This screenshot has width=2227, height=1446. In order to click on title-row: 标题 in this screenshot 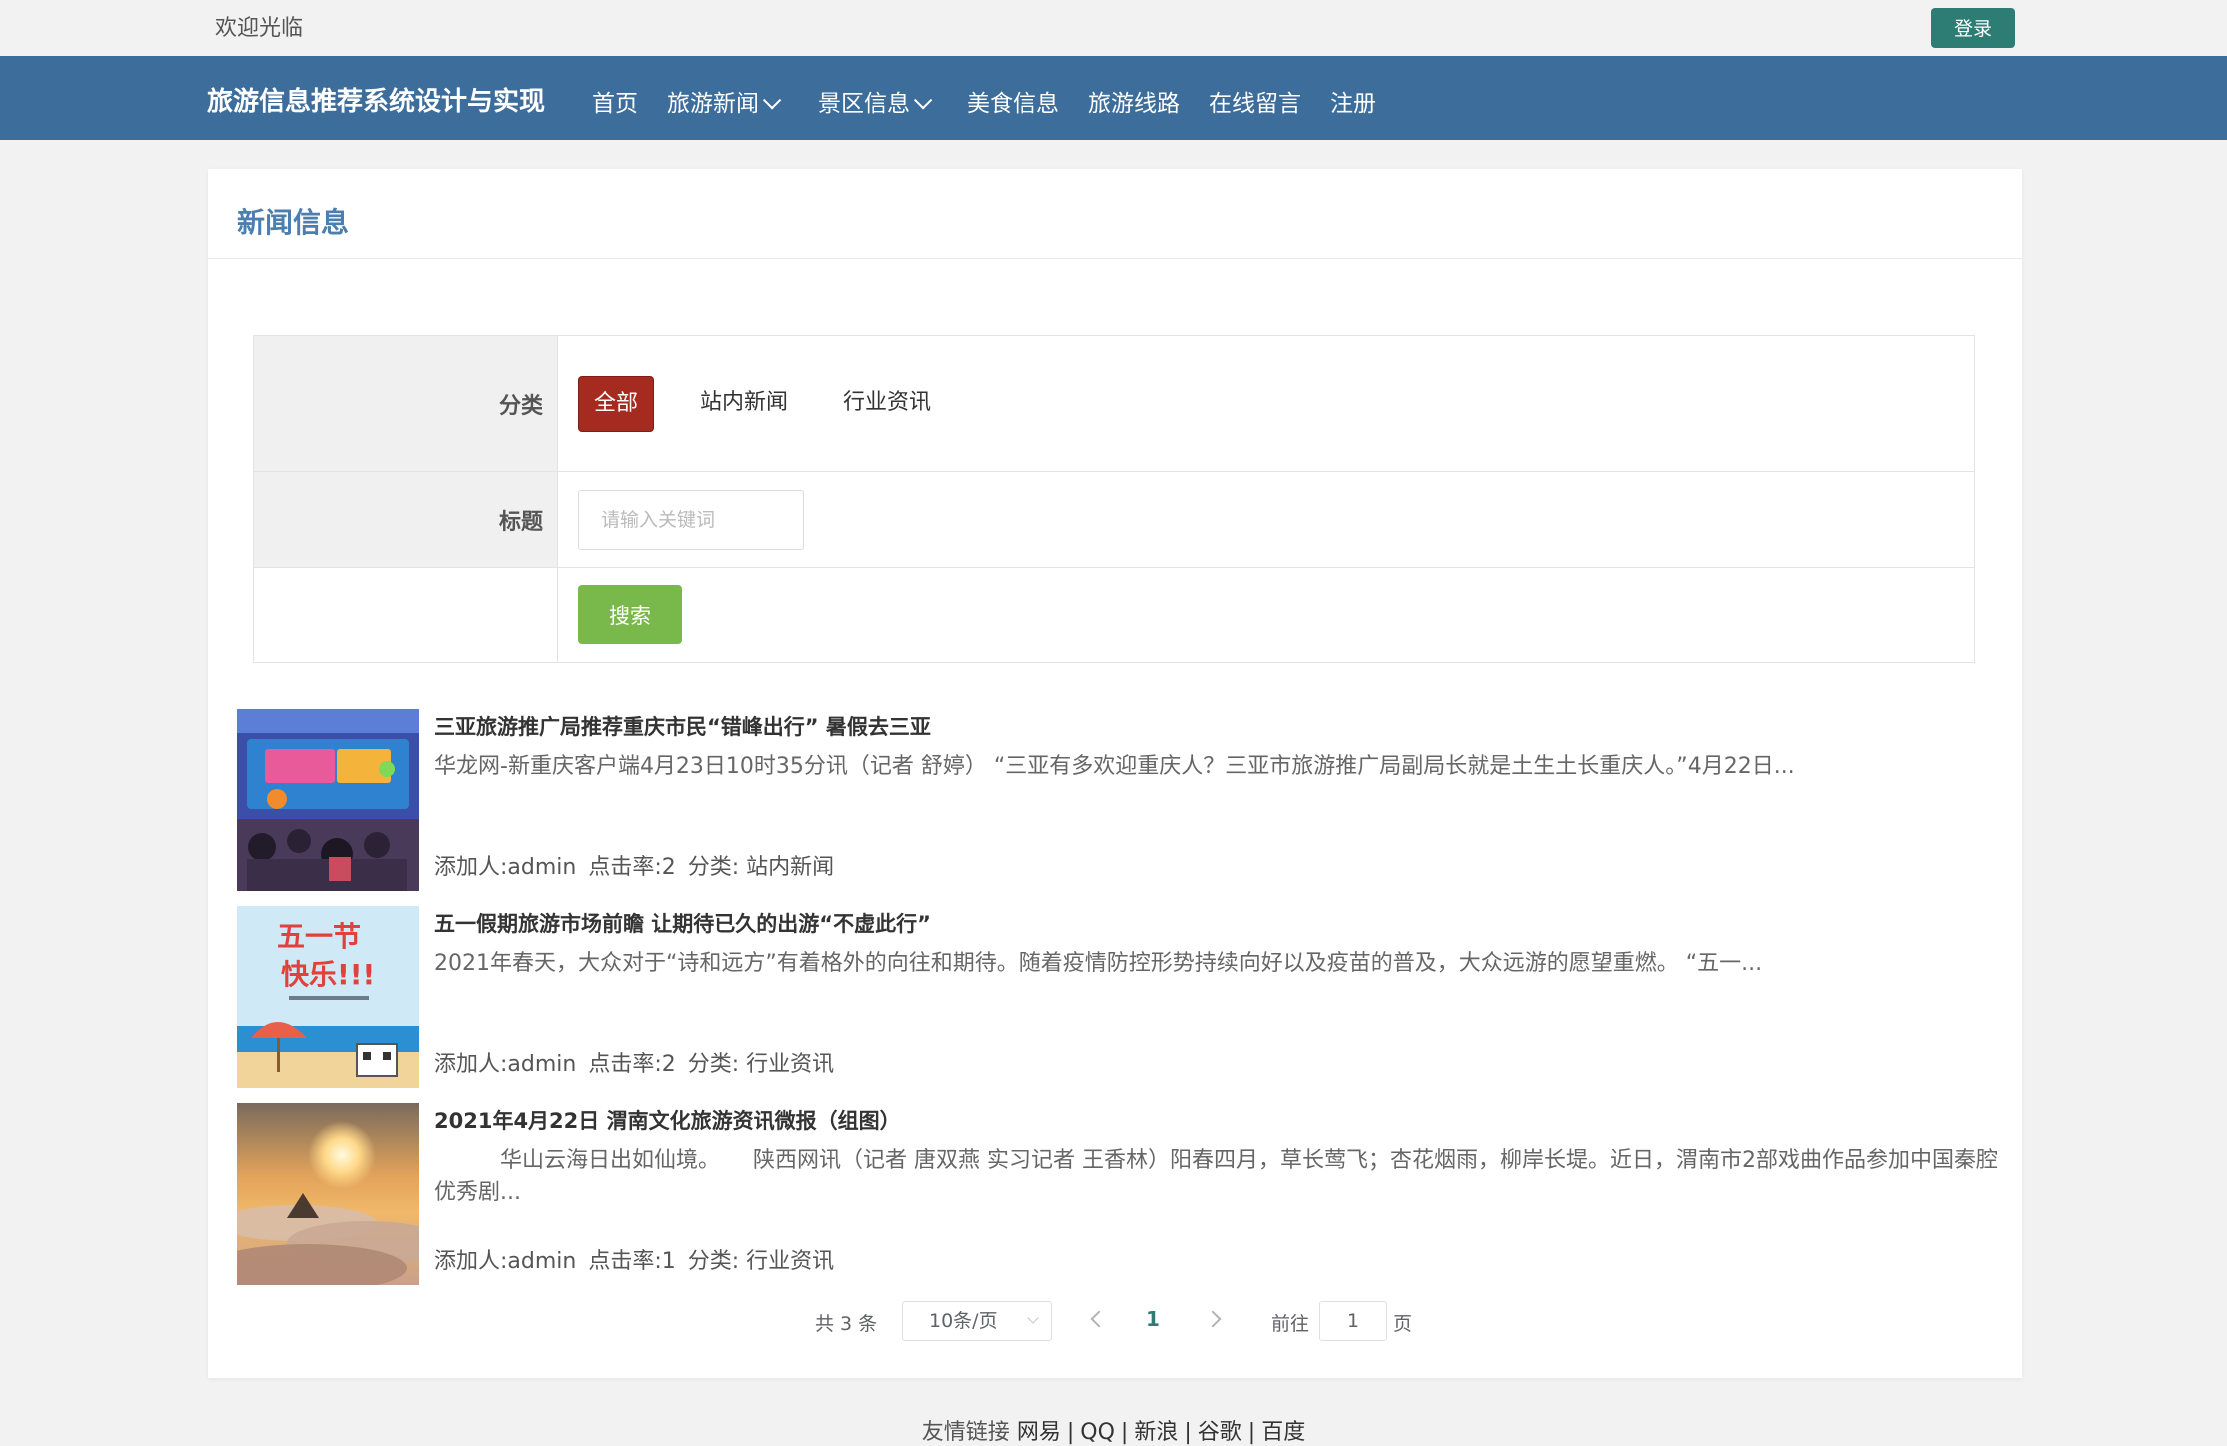, I will do `click(1114, 520)`.